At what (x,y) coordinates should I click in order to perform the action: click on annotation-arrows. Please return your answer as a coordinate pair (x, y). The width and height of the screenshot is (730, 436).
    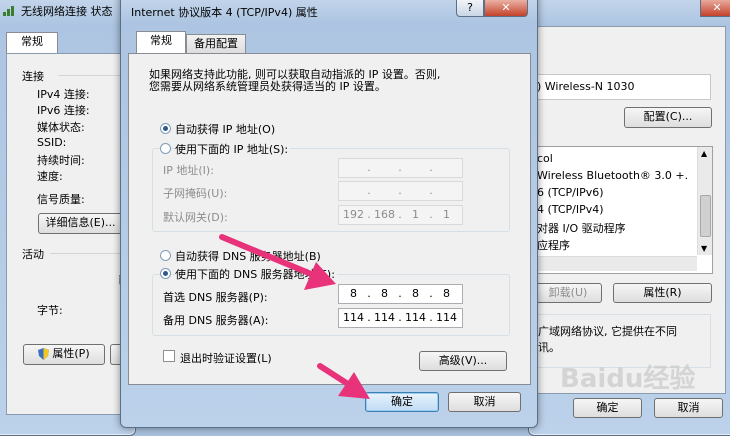
    Looking at the image, I should click on (294, 316).